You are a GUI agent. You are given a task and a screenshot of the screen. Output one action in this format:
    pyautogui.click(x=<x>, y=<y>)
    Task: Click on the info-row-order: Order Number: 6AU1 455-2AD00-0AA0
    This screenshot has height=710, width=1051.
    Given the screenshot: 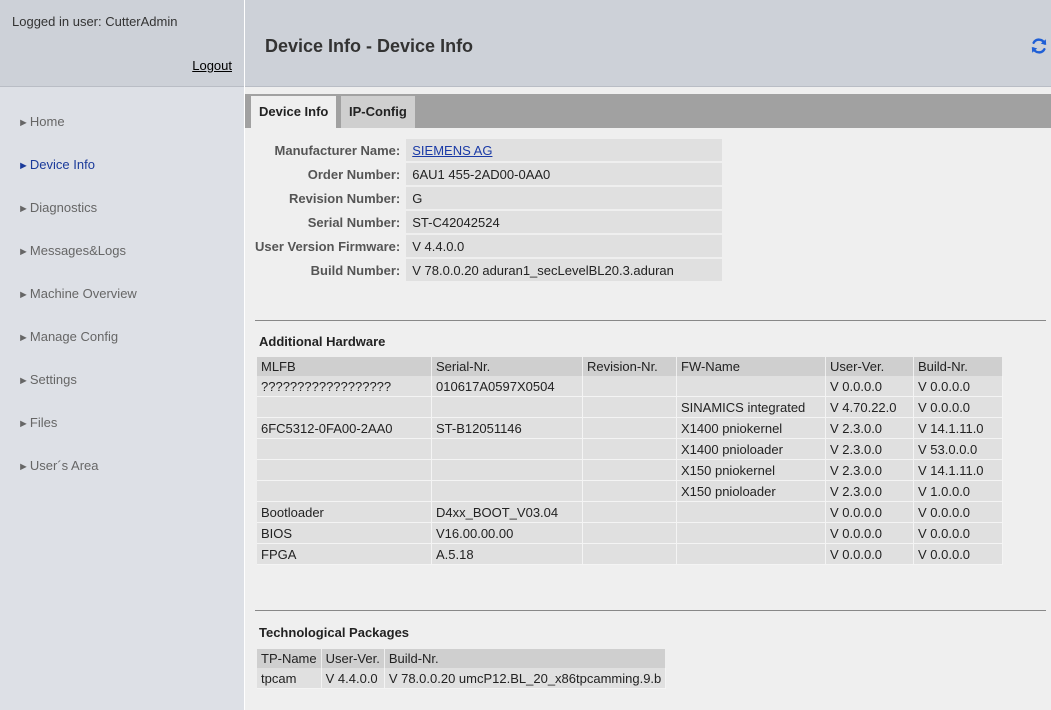 What is the action you would take?
    pyautogui.click(x=489, y=174)
    